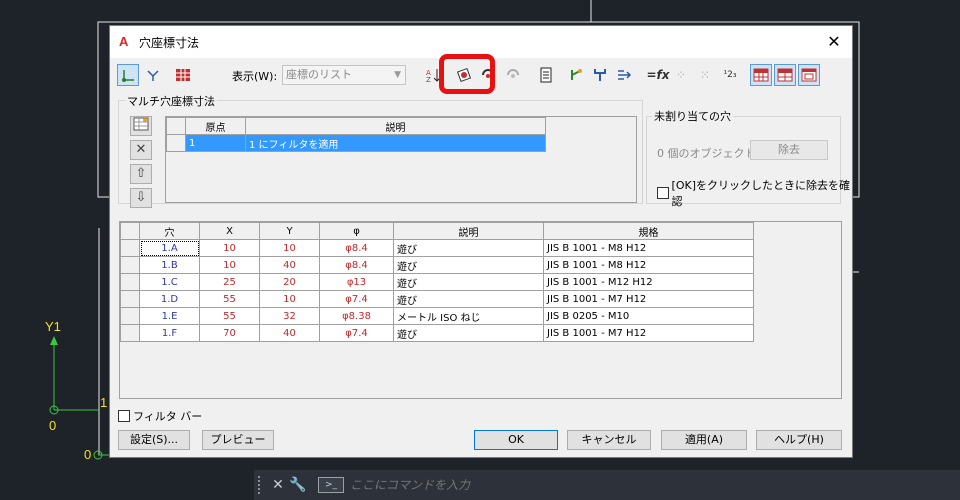 The height and width of the screenshot is (500, 960). What do you see at coordinates (331, 485) in the screenshot?
I see `command-prompt-icon: >_` at bounding box center [331, 485].